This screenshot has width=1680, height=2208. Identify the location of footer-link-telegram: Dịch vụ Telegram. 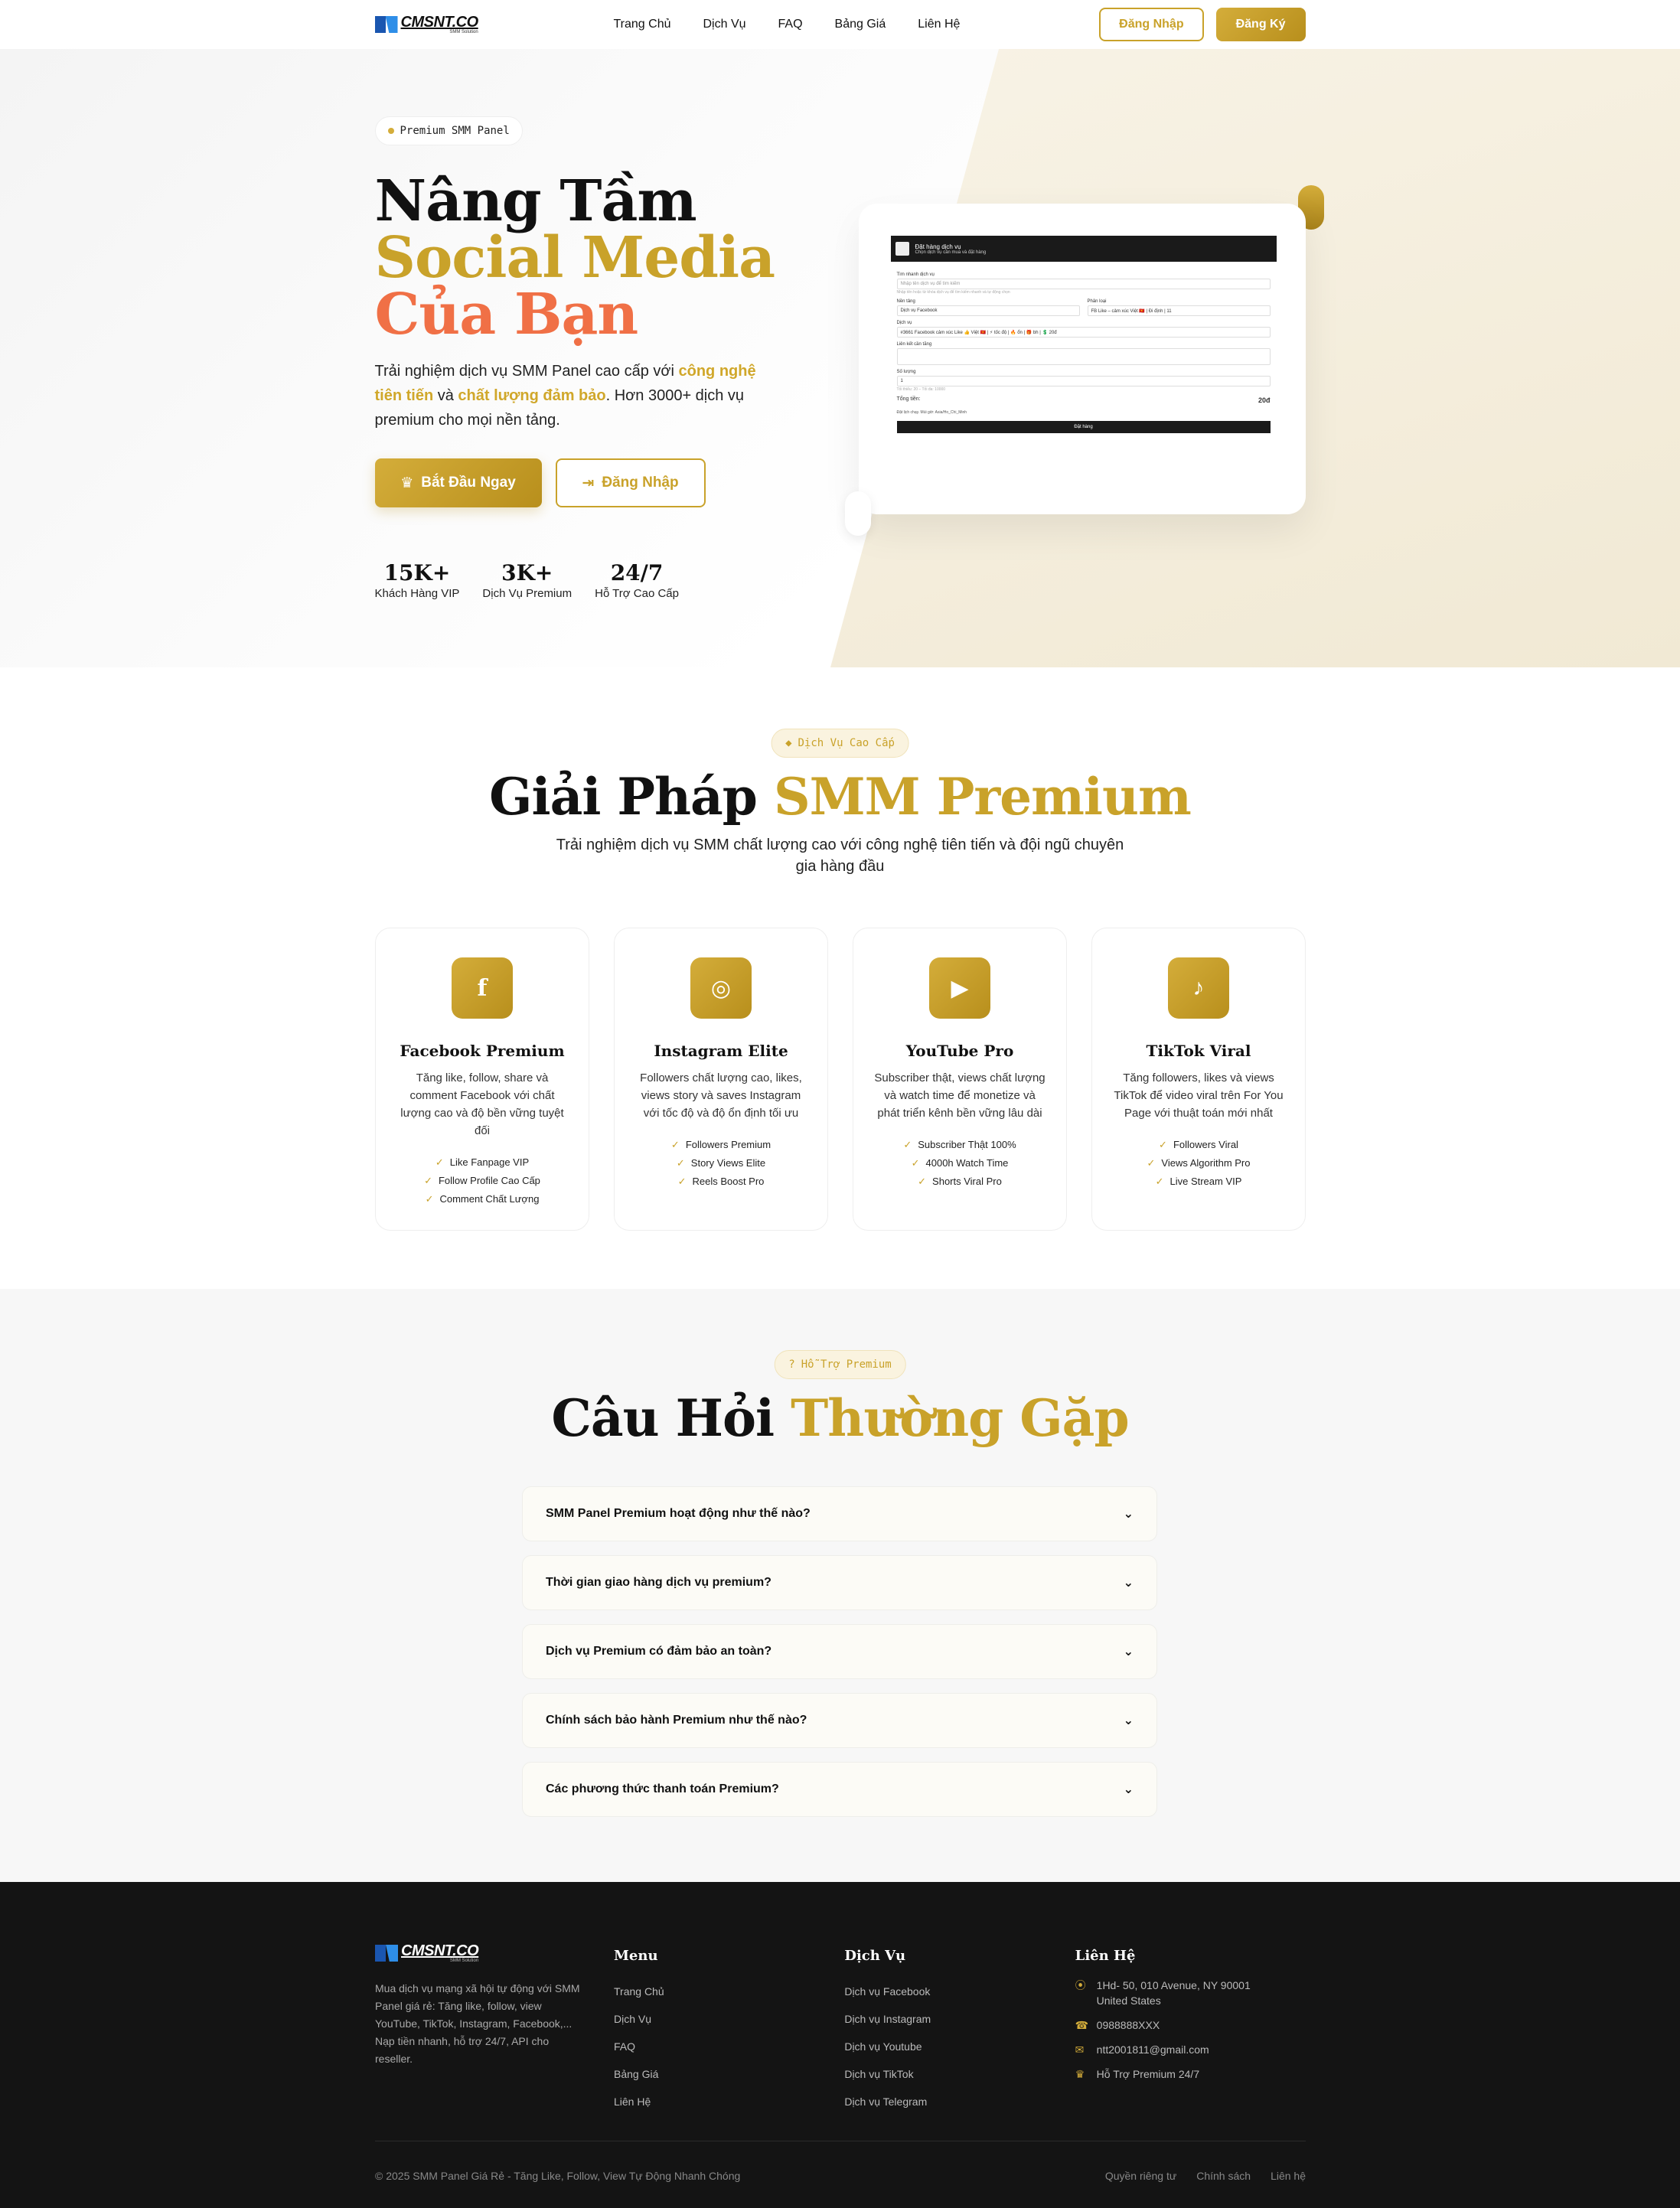
(960, 2101).